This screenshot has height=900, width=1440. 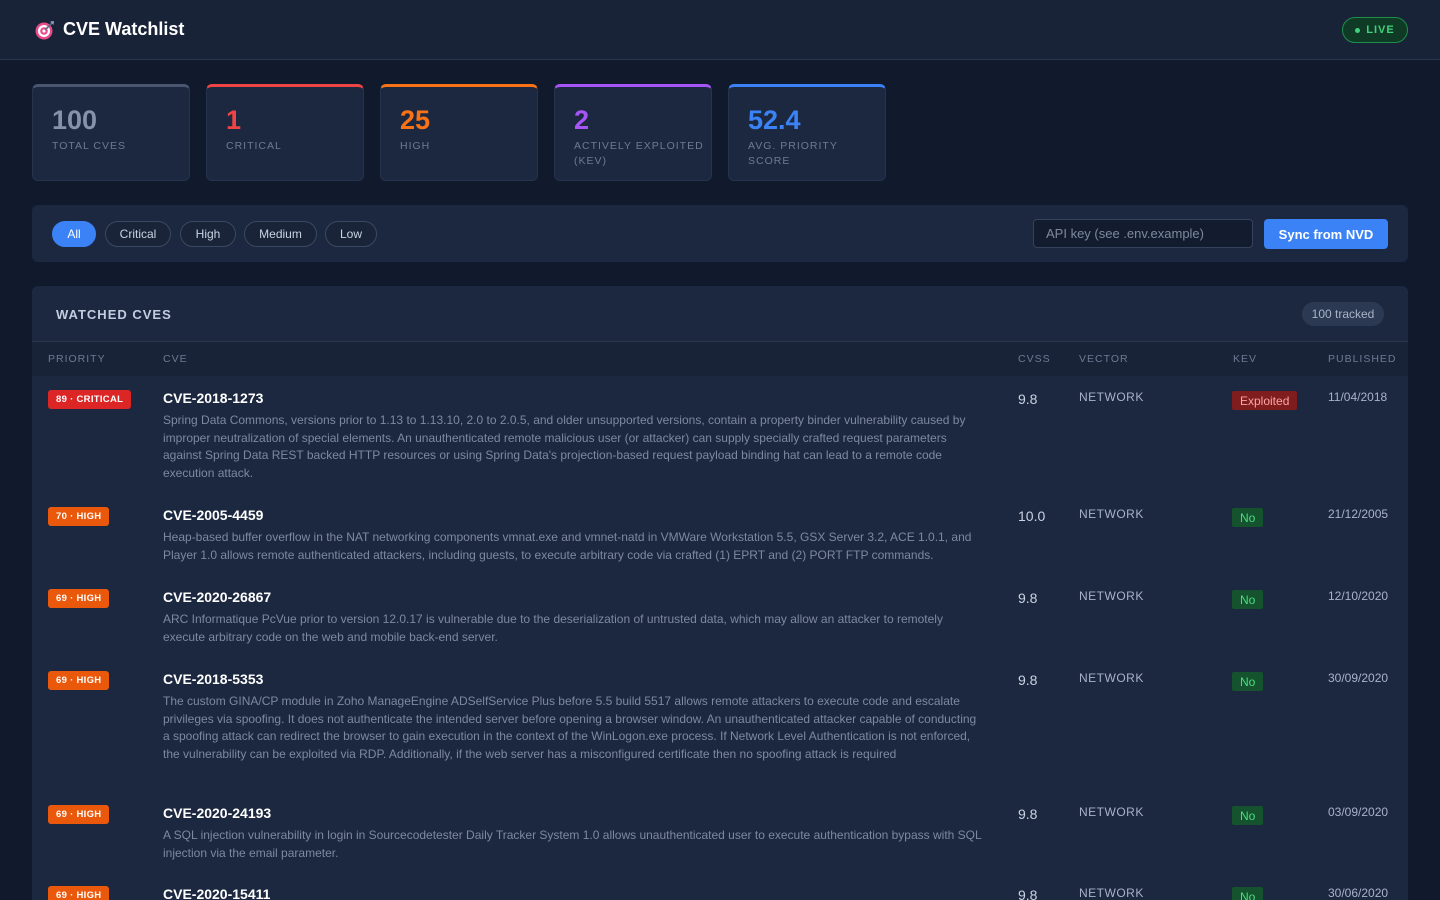 What do you see at coordinates (1358, 812) in the screenshot?
I see `published-date: 03/09/2020` at bounding box center [1358, 812].